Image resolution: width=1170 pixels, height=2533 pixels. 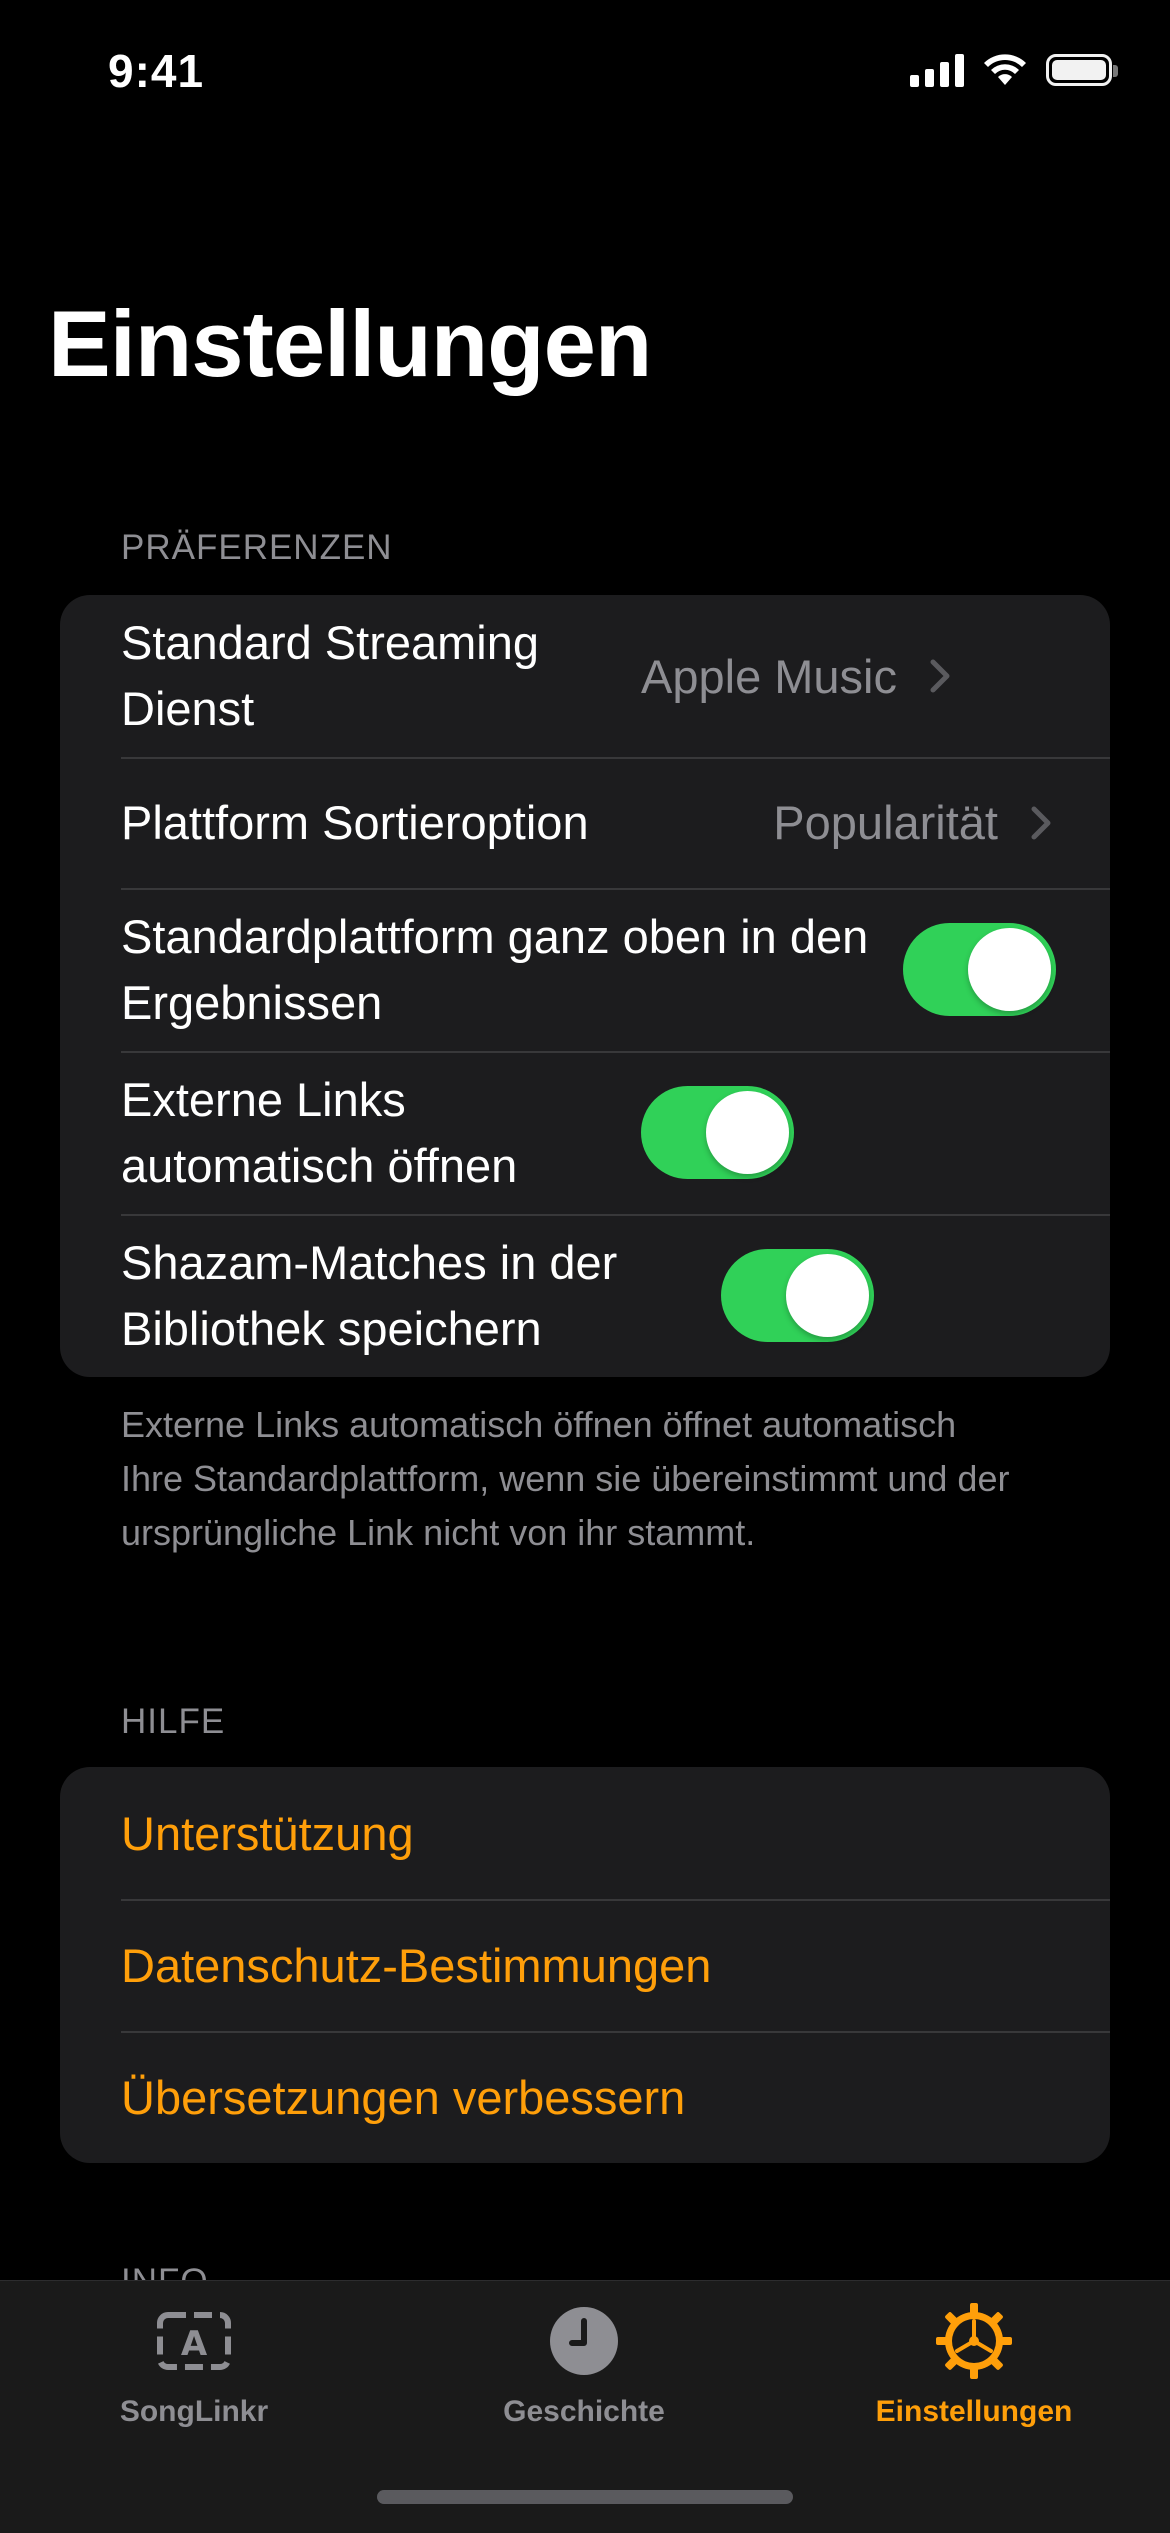 What do you see at coordinates (1082, 70) in the screenshot?
I see `battery-icon` at bounding box center [1082, 70].